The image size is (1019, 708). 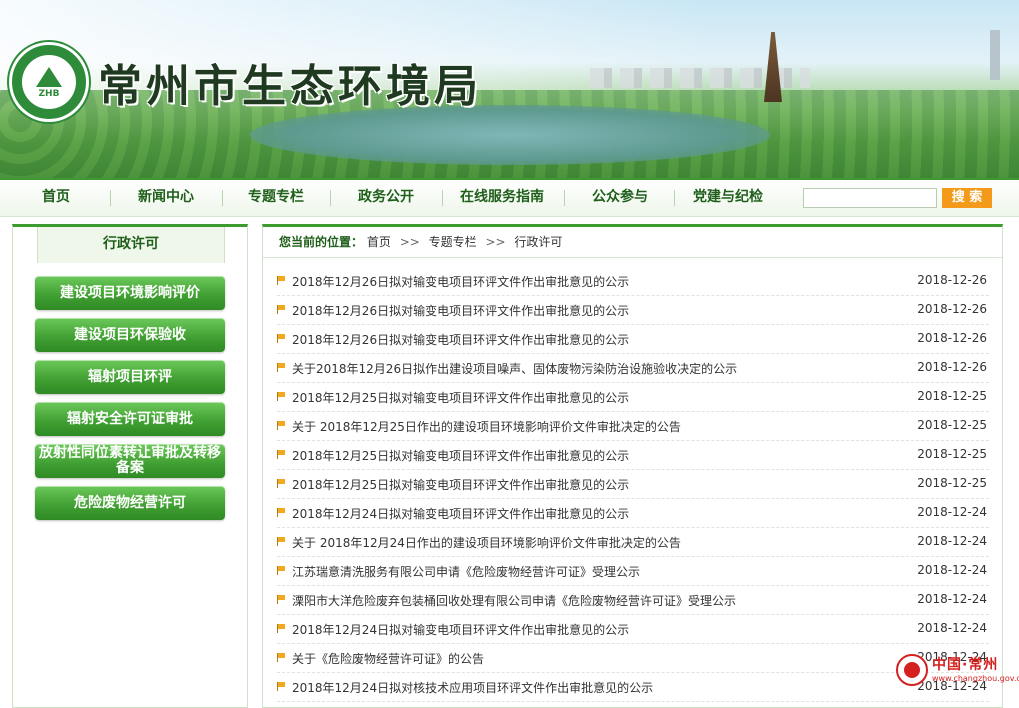 What do you see at coordinates (502, 198) in the screenshot?
I see `nav-item-service-guide: 在线服务指南` at bounding box center [502, 198].